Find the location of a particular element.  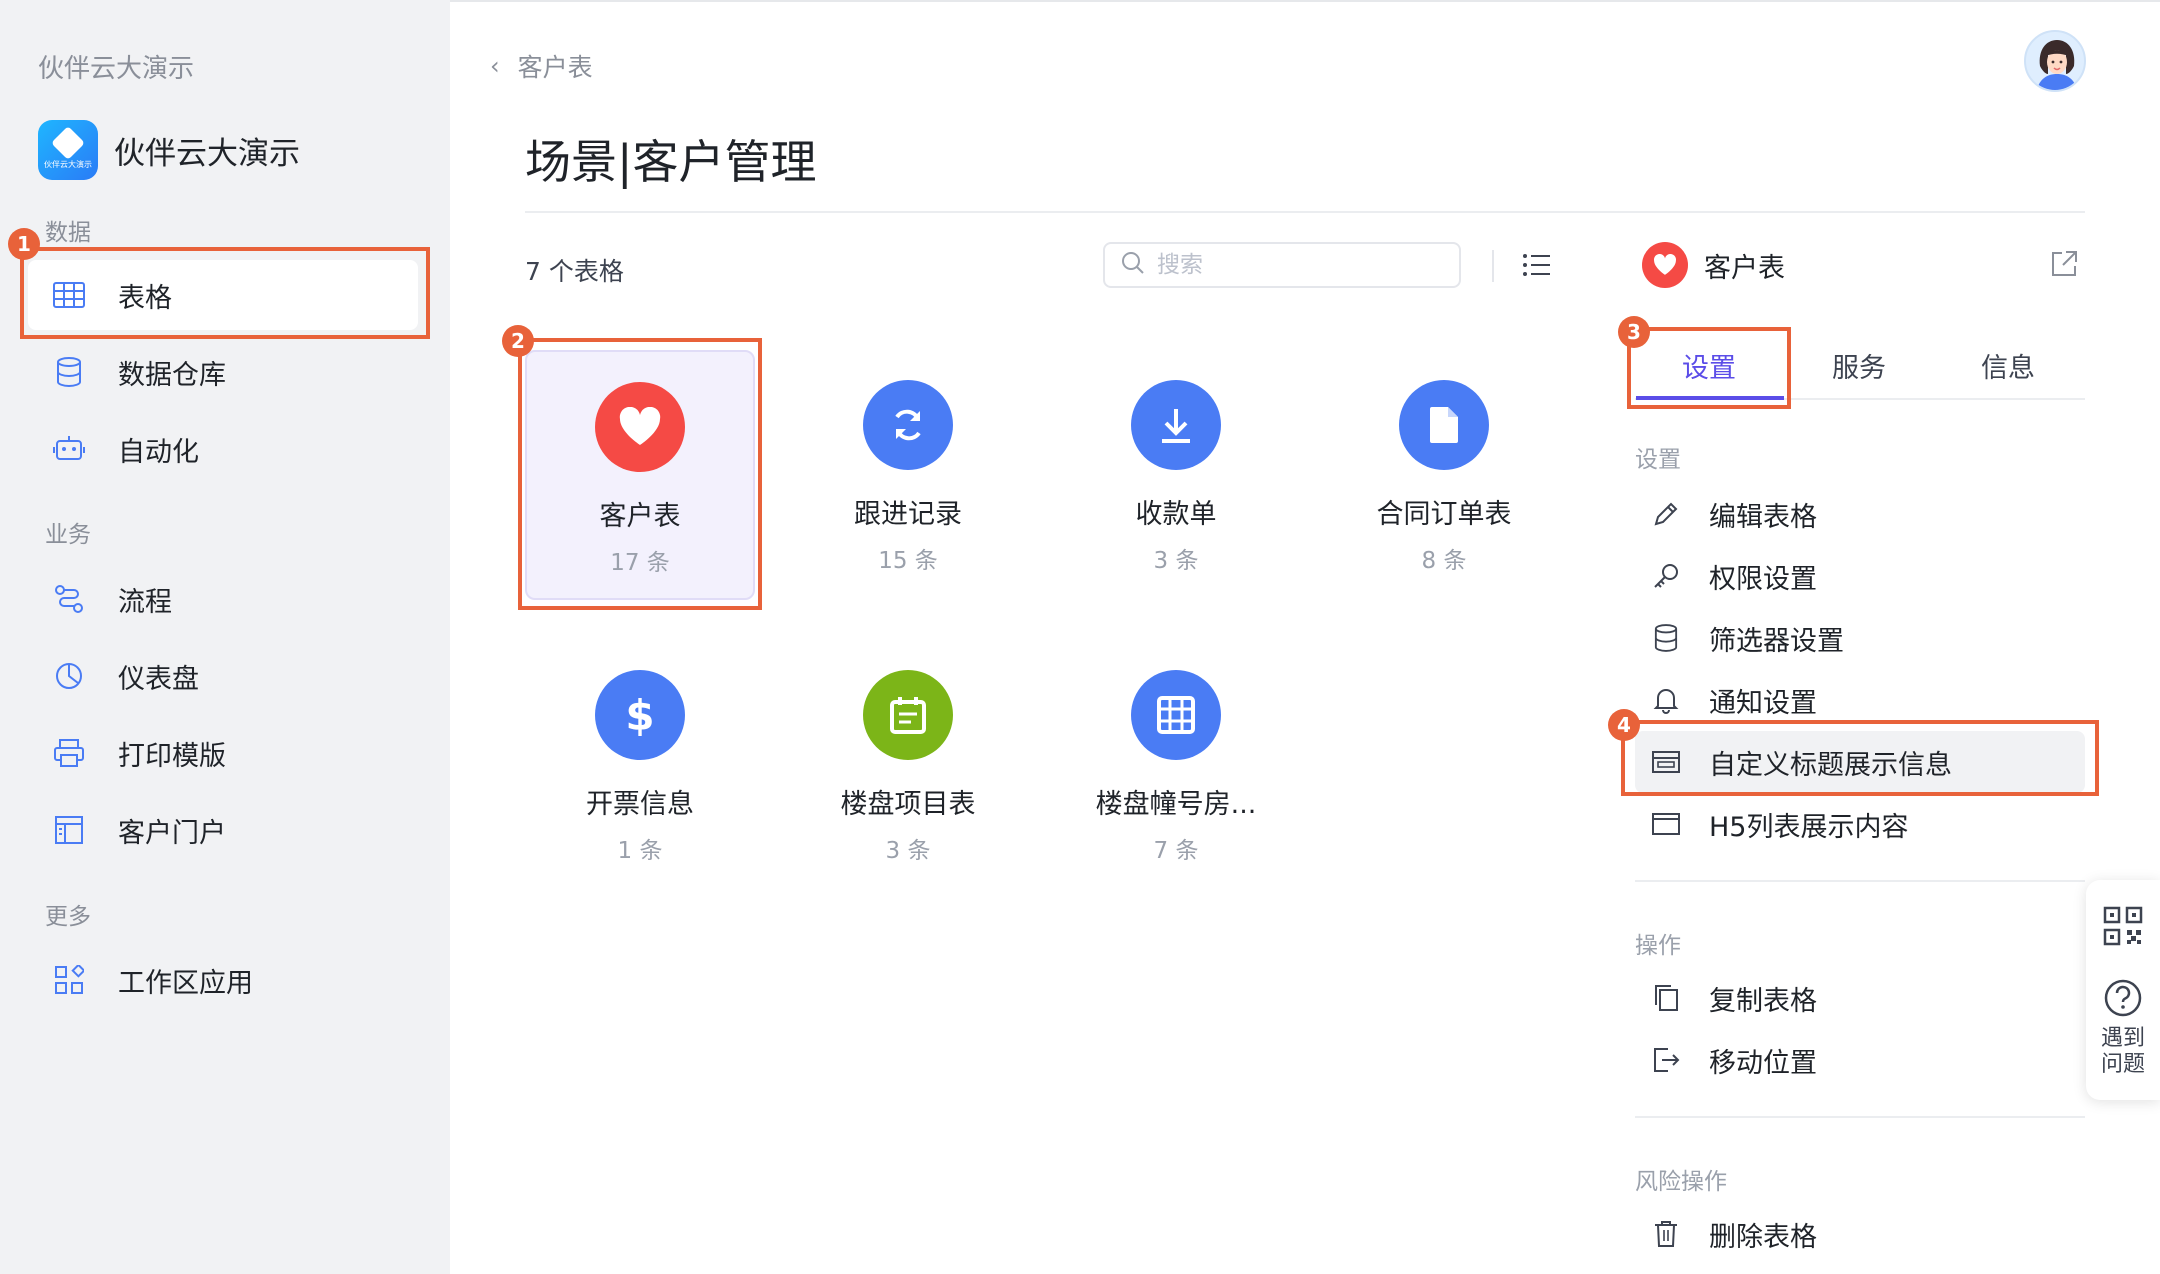

search-box is located at coordinates (1282, 265).